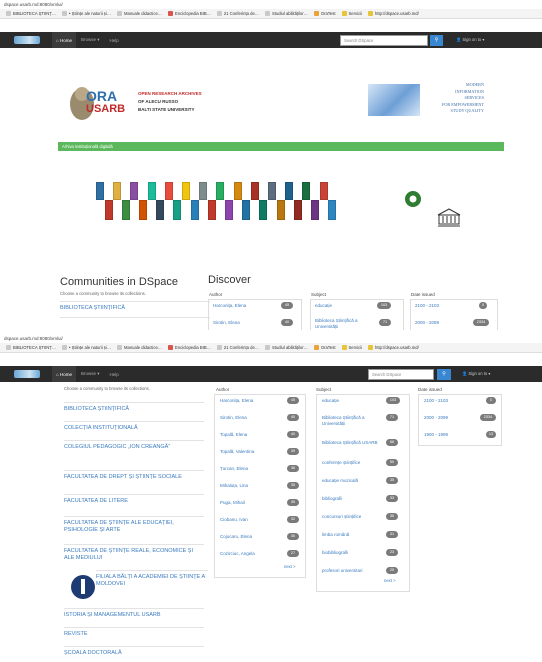 This screenshot has height=662, width=542. Describe the element at coordinates (350, 481) in the screenshot. I see `subject-facet-item: educație muzicală` at that location.